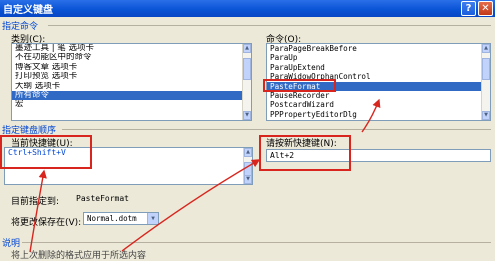  Describe the element at coordinates (191, 205) in the screenshot. I see `arrow-to-new-key` at that location.